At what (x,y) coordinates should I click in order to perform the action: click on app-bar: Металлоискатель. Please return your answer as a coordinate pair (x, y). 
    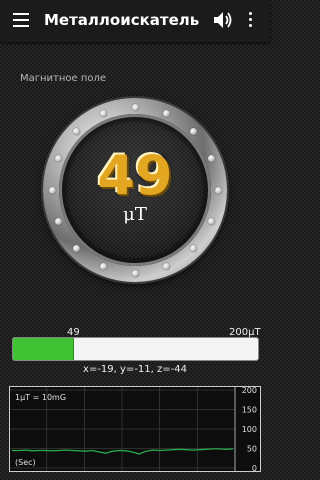
    Looking at the image, I should click on (135, 21).